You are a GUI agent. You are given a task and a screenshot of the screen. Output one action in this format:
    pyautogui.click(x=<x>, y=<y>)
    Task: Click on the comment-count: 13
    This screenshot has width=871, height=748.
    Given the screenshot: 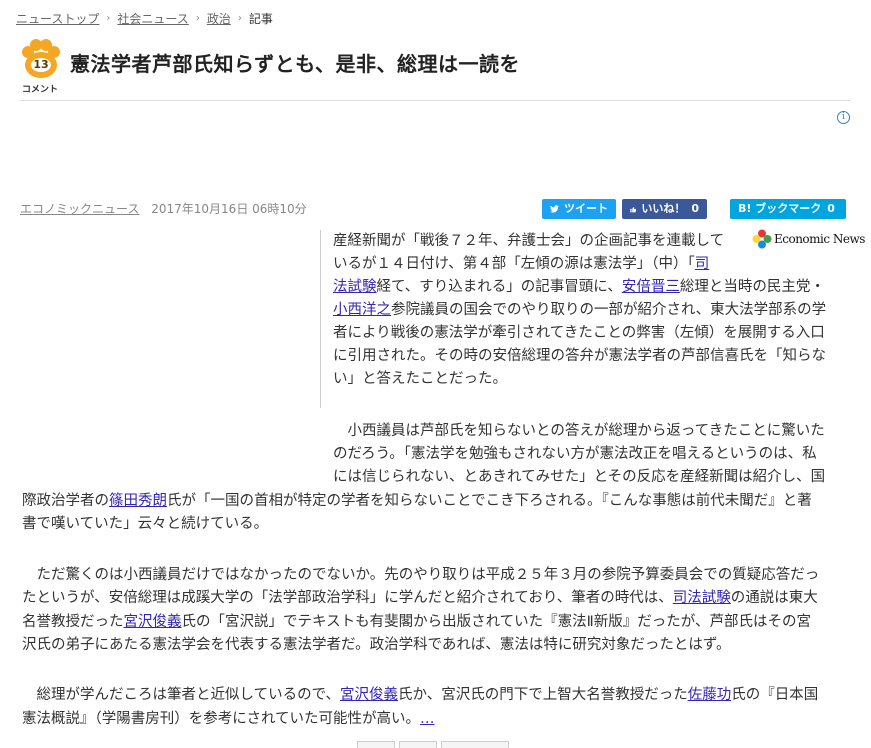 What is the action you would take?
    pyautogui.click(x=41, y=64)
    